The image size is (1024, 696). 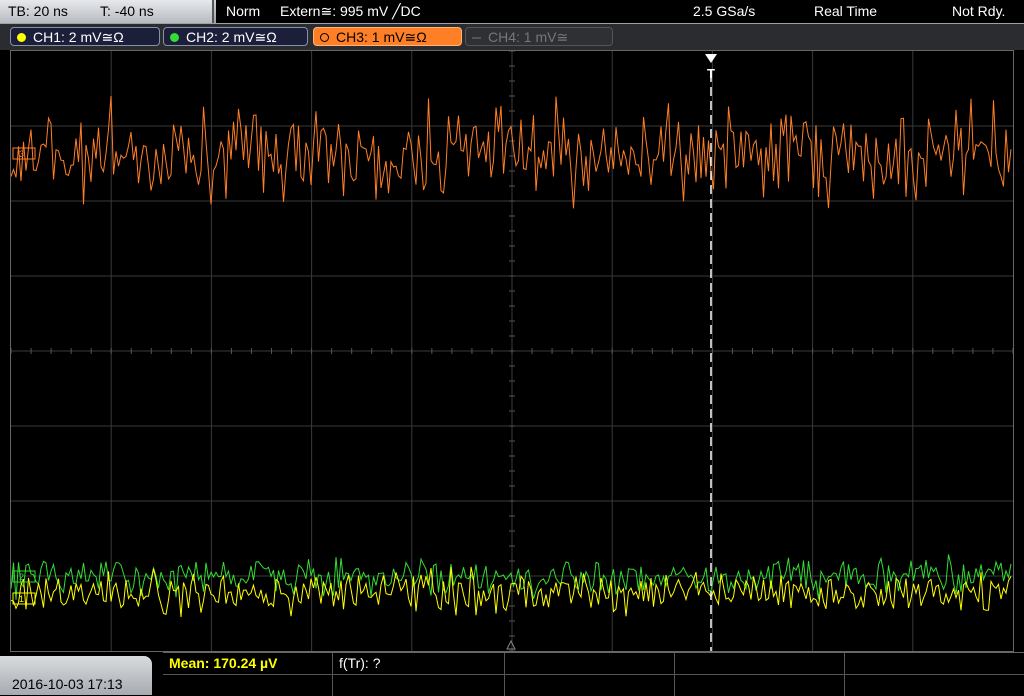 What do you see at coordinates (511, 644) in the screenshot?
I see `bottom-center-marker-icon` at bounding box center [511, 644].